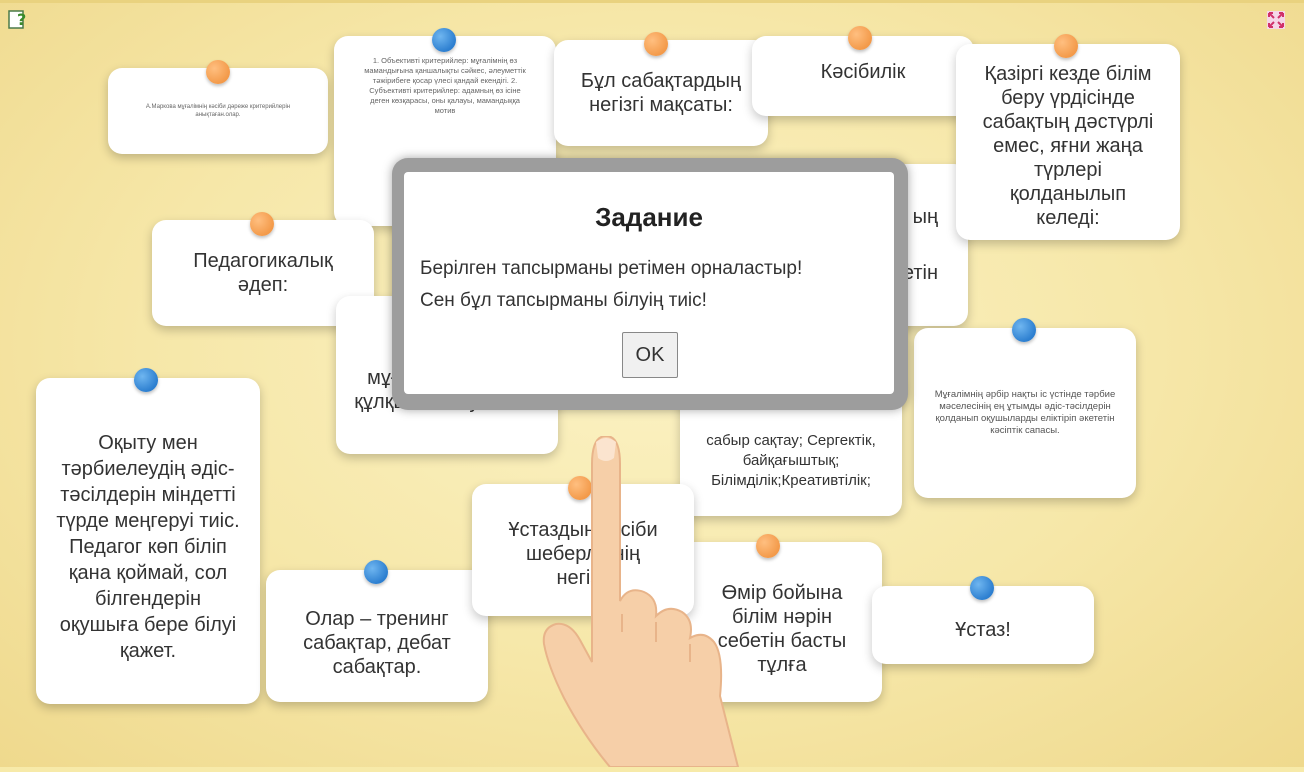 This screenshot has width=1304, height=772. I want to click on pointing-hand-icon, so click(655, 601).